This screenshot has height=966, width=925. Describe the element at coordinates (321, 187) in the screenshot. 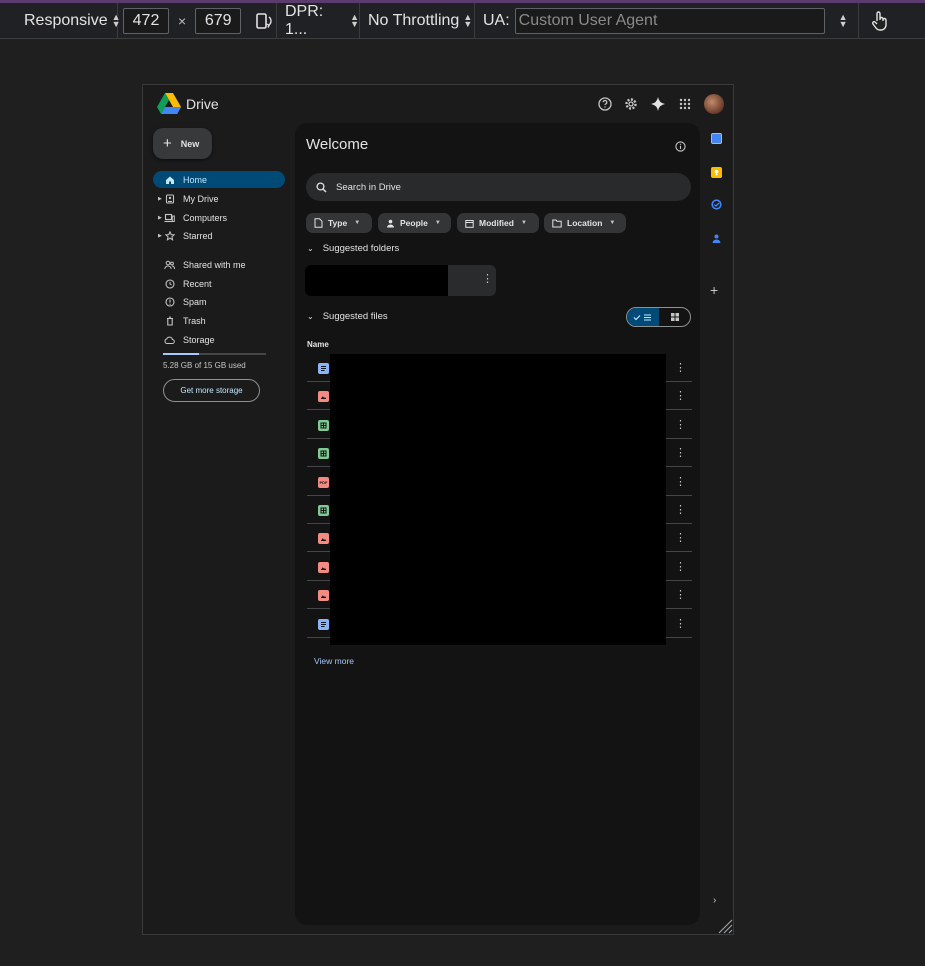

I see `search-icon` at that location.